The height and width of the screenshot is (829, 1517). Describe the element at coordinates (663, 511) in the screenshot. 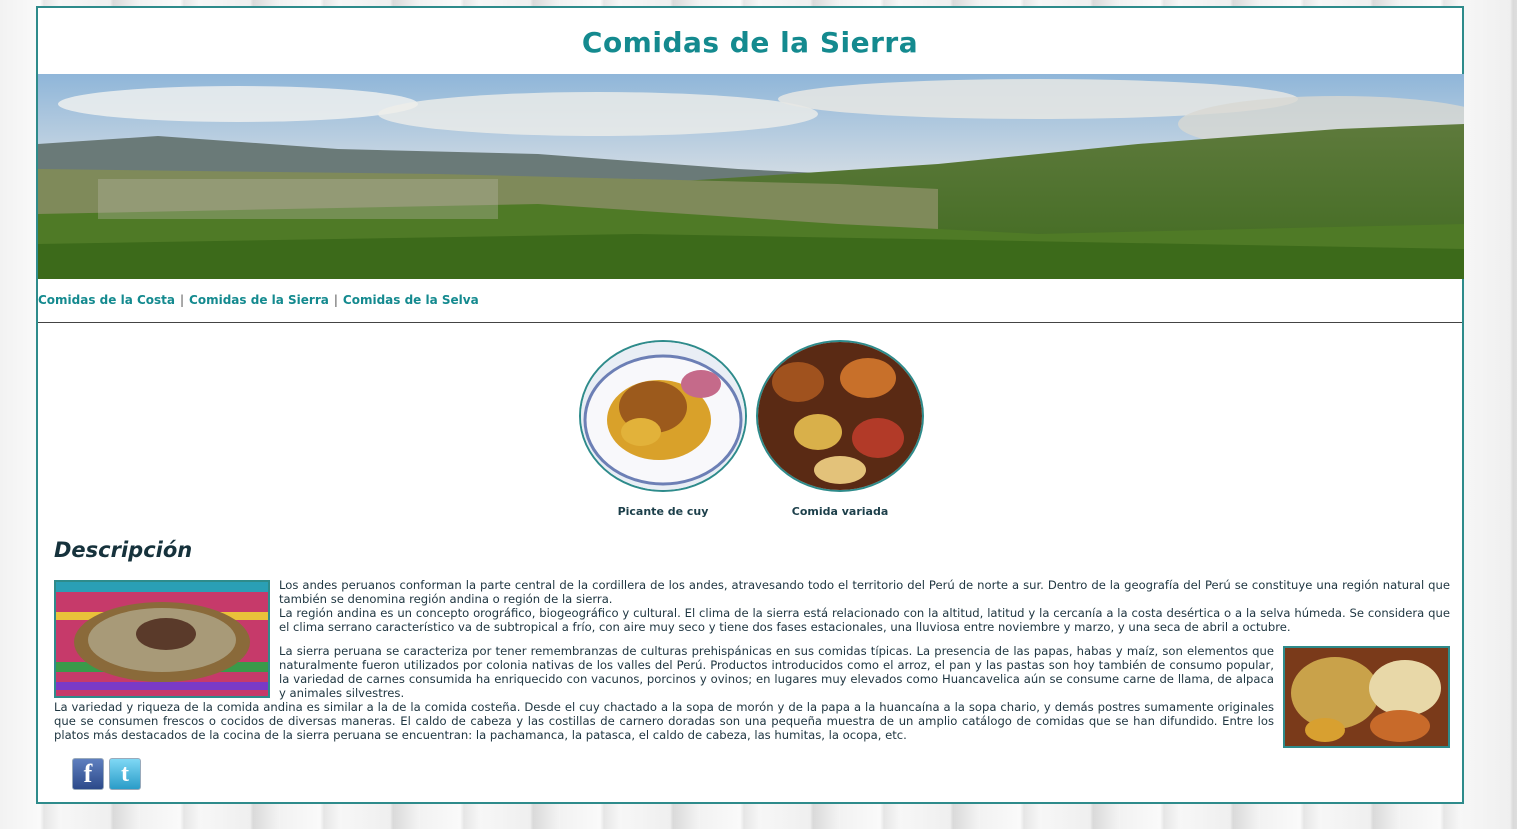

I see `gallery-caption: Picante de cuy` at that location.